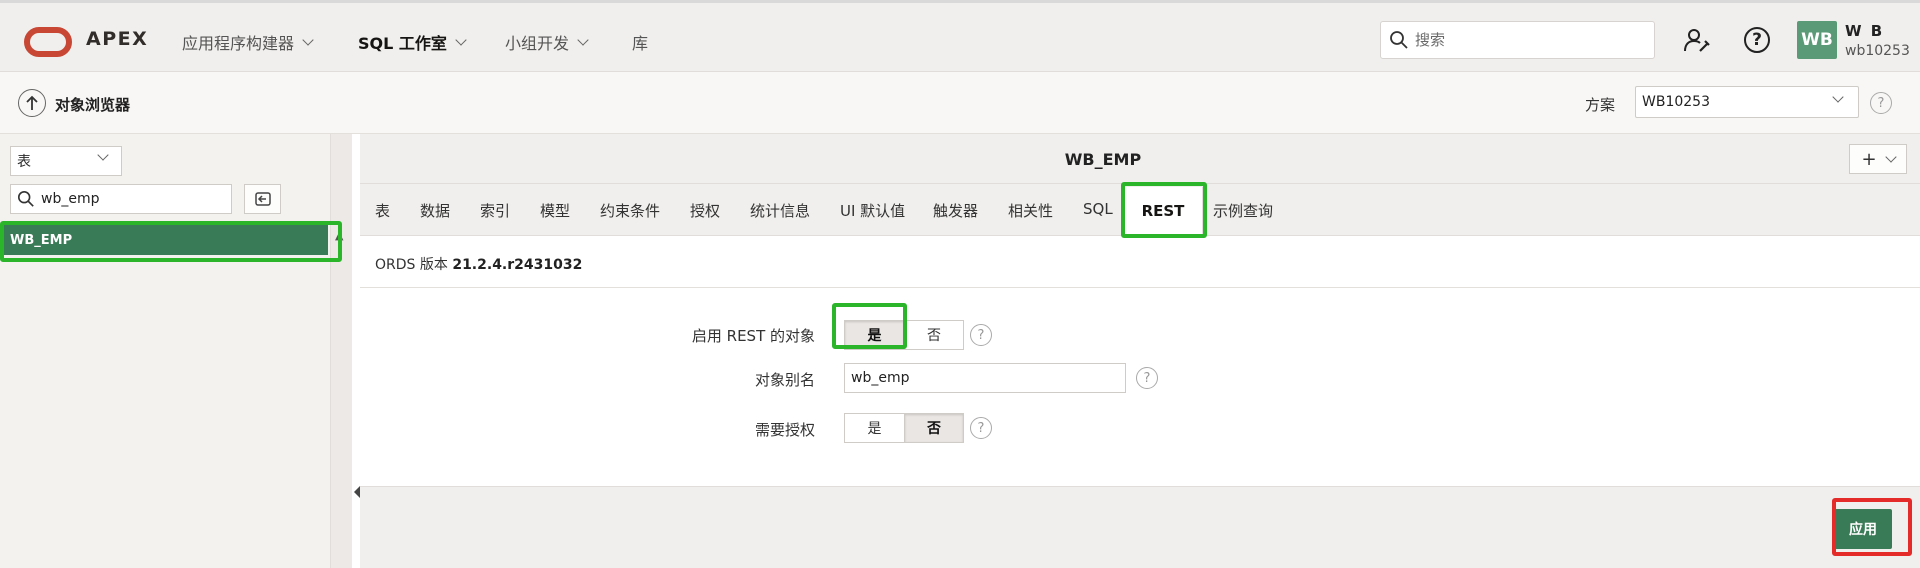 This screenshot has width=1920, height=568. Describe the element at coordinates (780, 210) in the screenshot. I see `tab-statistics: 统计信息` at that location.